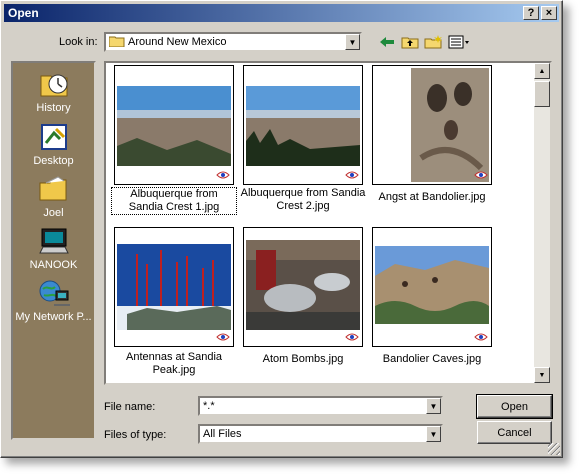 The width and height of the screenshot is (582, 475). I want to click on place-joel: Joel, so click(53, 196).